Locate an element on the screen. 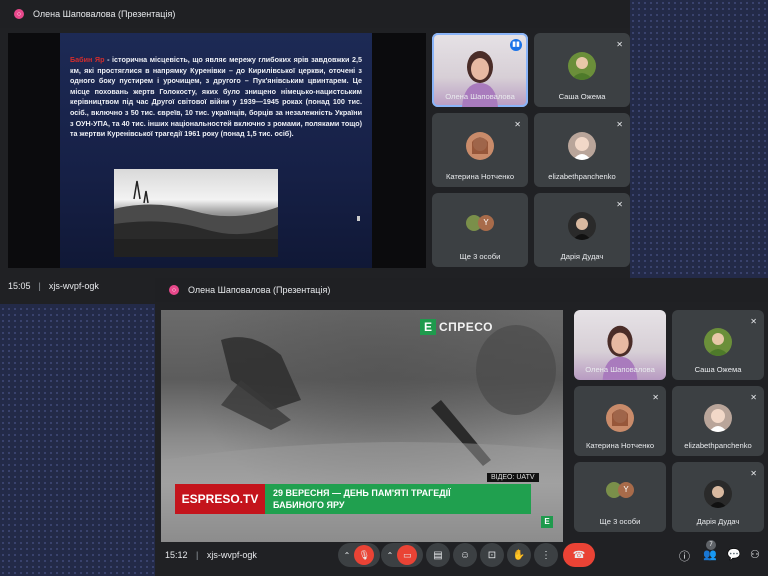 This screenshot has width=768, height=576. camera-control: ⌃ ▭ is located at coordinates (402, 555).